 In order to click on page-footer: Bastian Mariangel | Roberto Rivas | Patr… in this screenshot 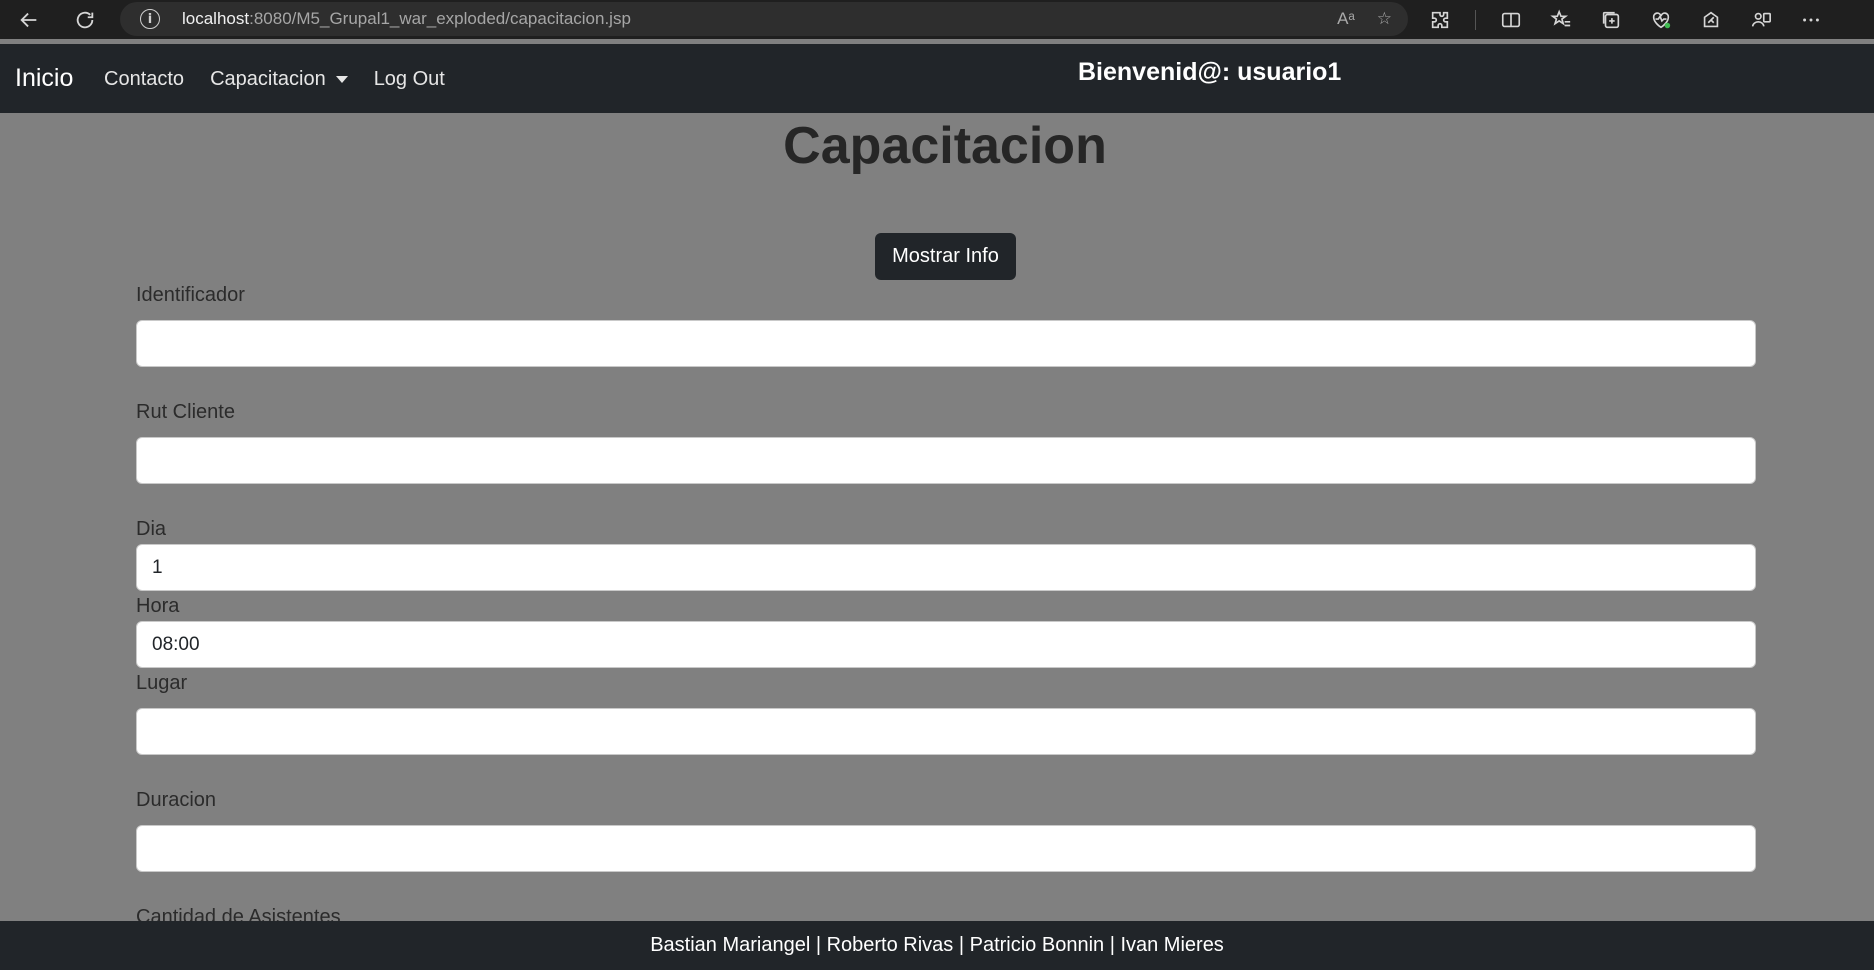, I will do `click(937, 945)`.